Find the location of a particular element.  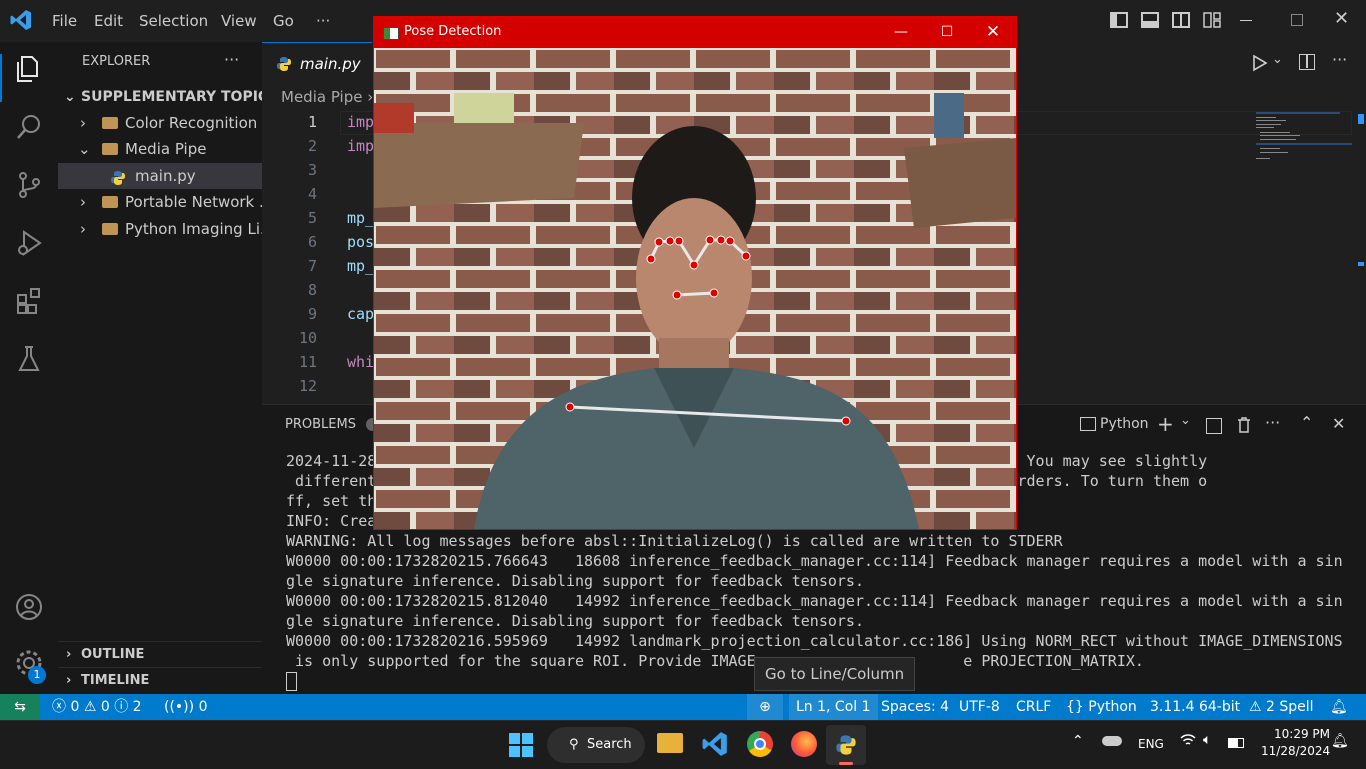

run-debug-icon is located at coordinates (29, 243).